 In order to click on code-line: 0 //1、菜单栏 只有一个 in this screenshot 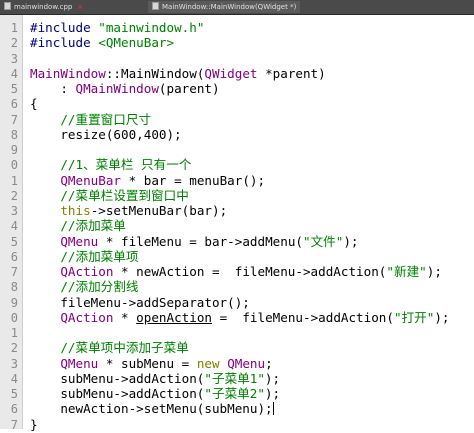, I will do `click(237, 165)`.